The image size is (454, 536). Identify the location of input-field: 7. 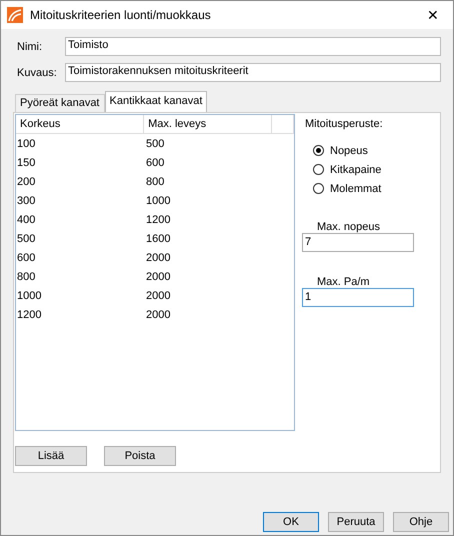
(358, 242).